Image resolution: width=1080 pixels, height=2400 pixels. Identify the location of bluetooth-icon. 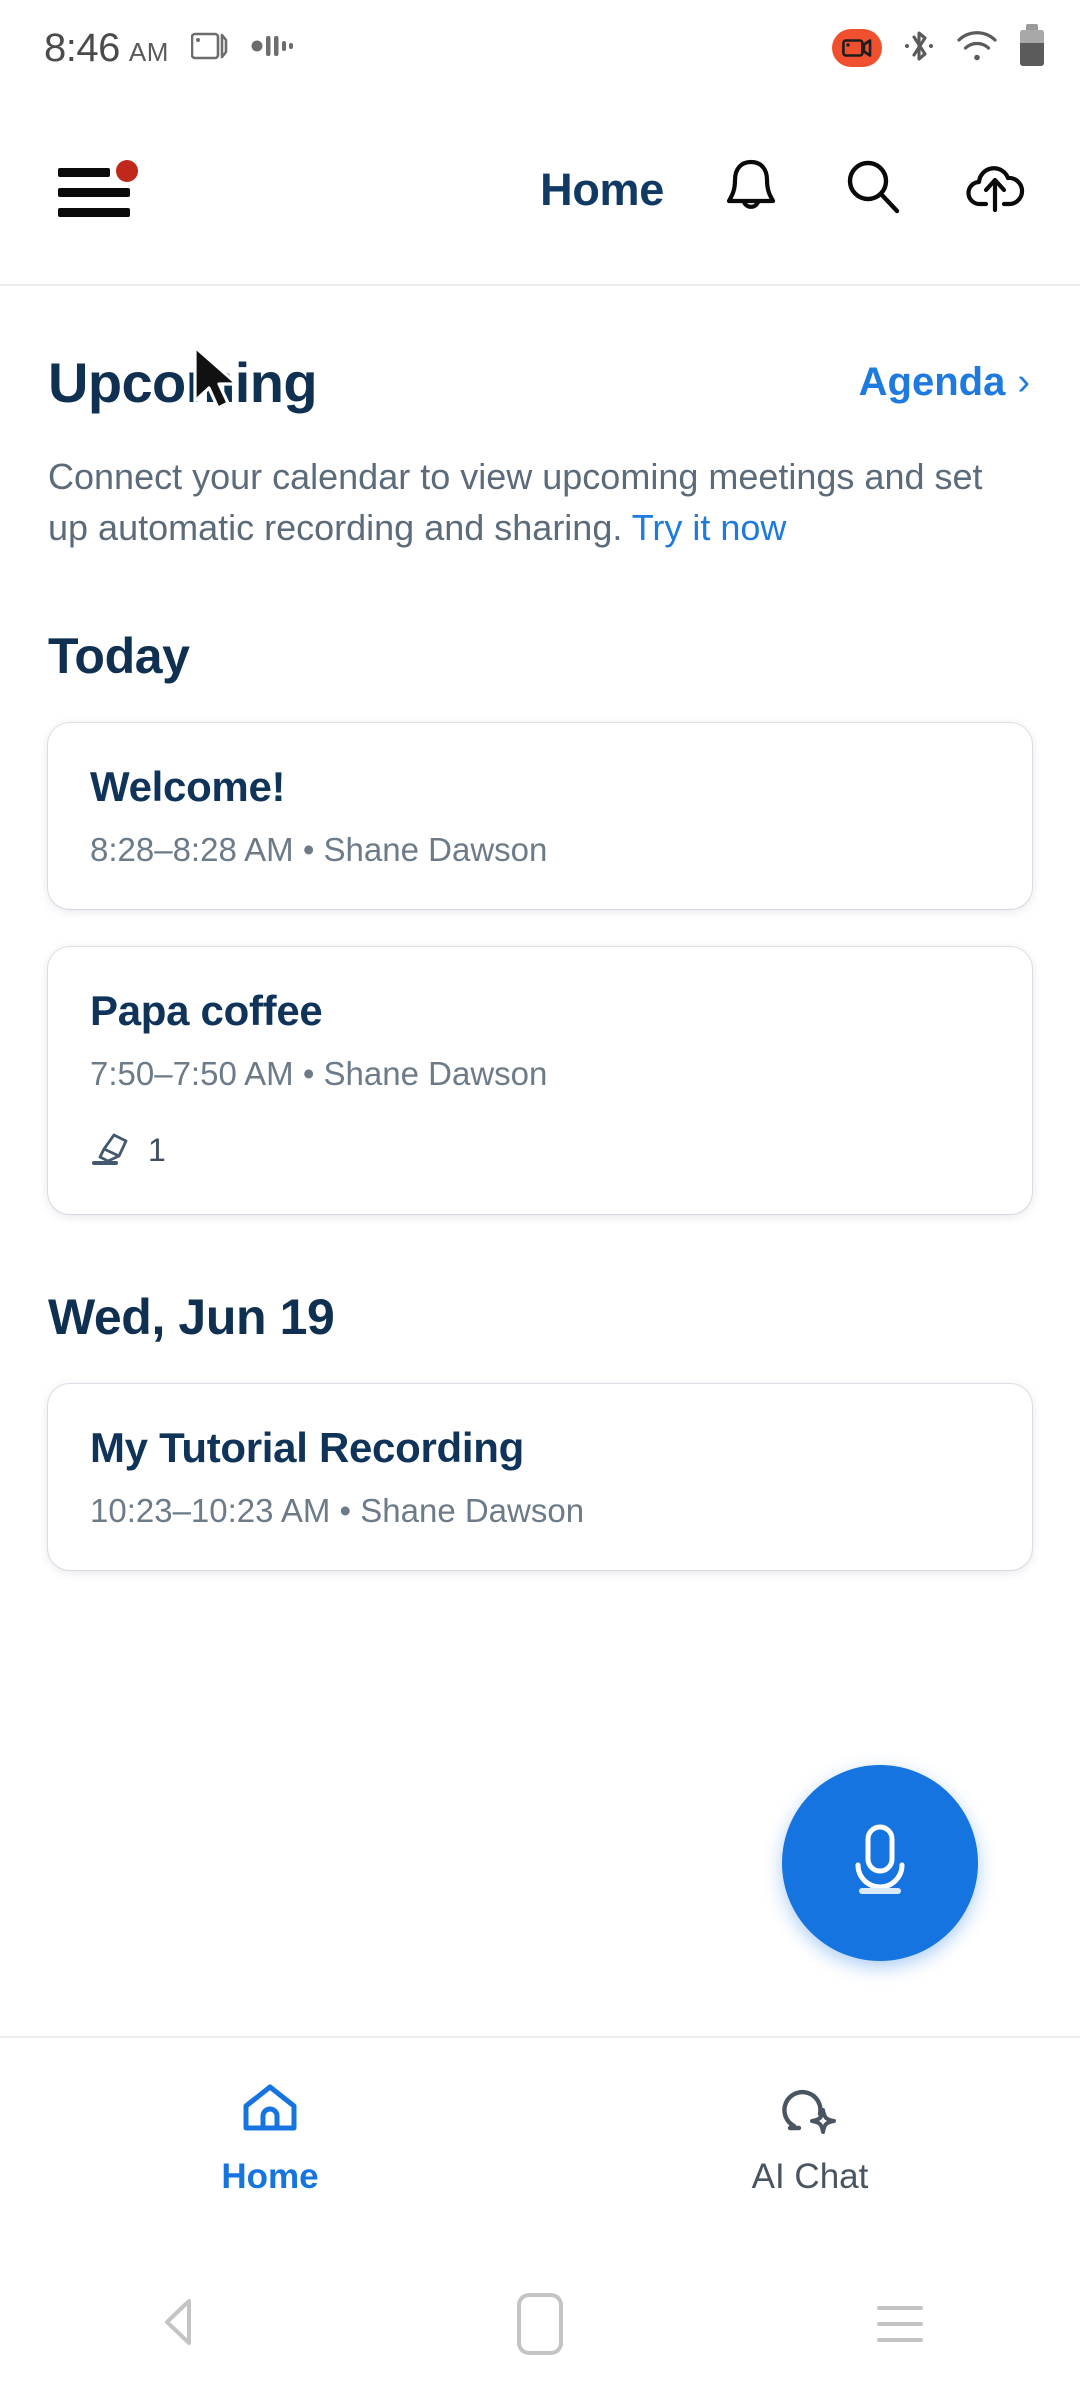
(919, 48).